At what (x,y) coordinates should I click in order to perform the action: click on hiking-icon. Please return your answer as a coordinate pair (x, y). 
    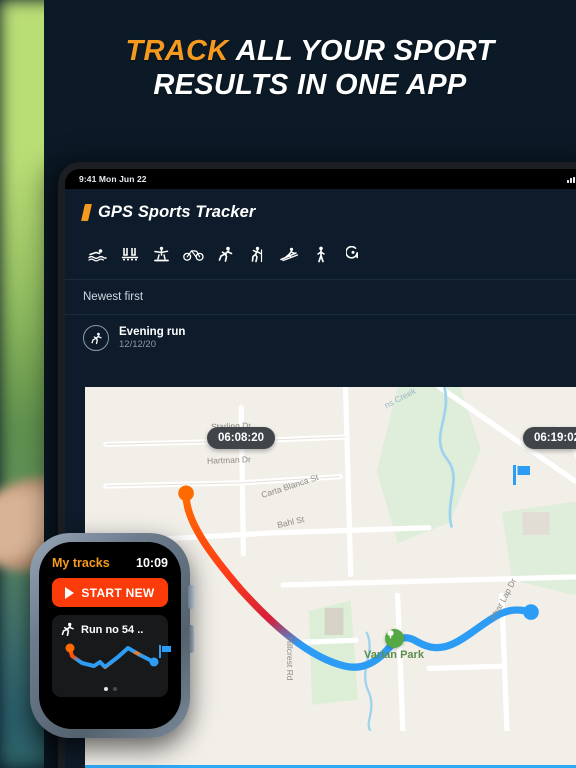
    Looking at the image, I should click on (257, 254).